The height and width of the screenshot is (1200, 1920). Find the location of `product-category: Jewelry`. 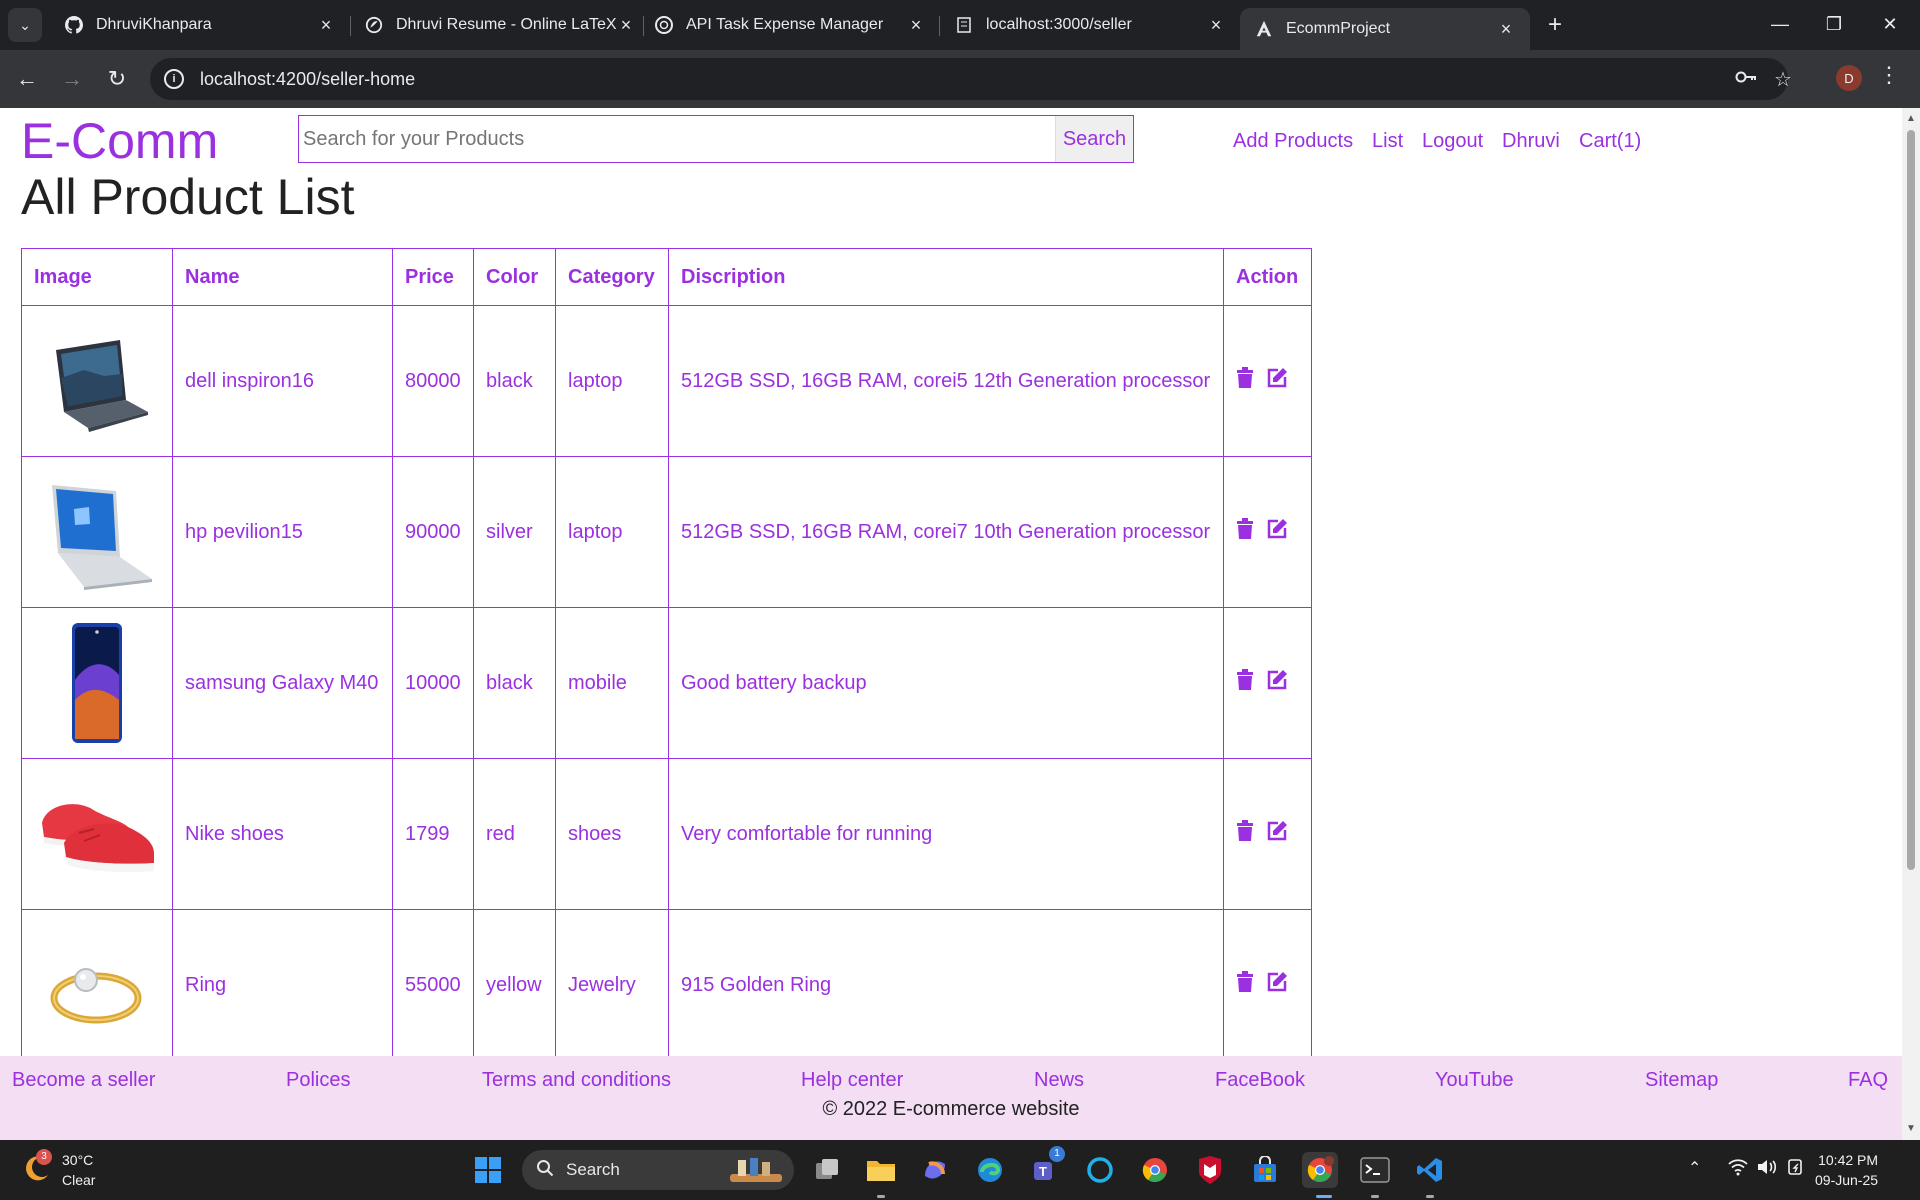

product-category: Jewelry is located at coordinates (612, 985).